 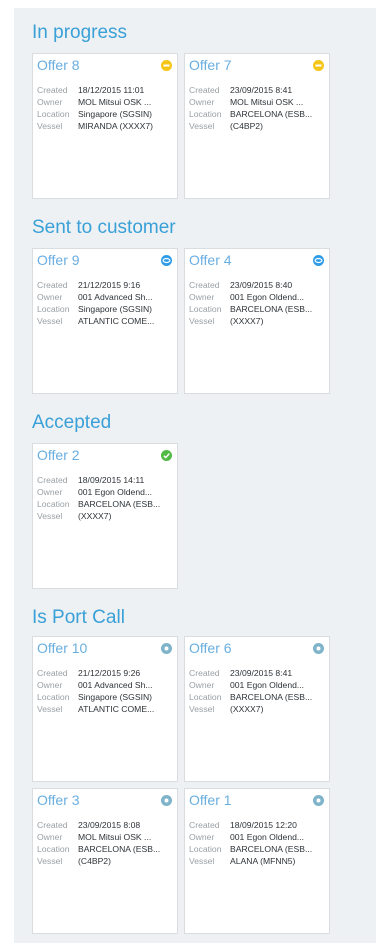 What do you see at coordinates (111, 90) in the screenshot?
I see `created-value: 18/12/2015 11:01` at bounding box center [111, 90].